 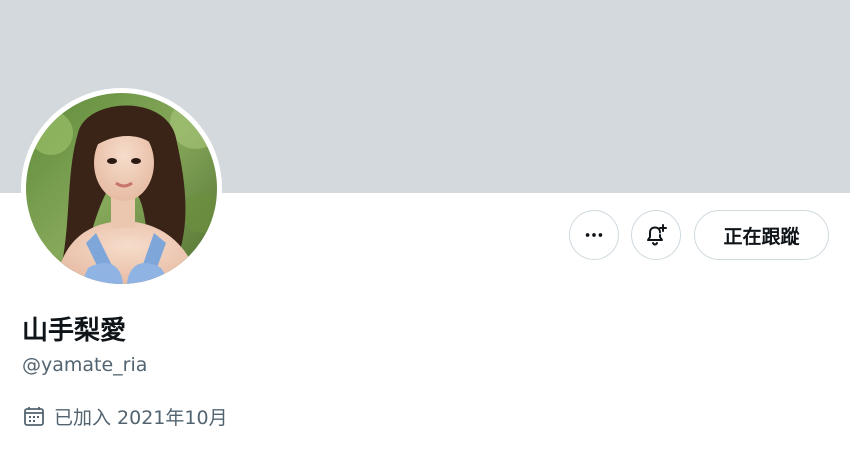 What do you see at coordinates (85, 365) in the screenshot?
I see `user-handle: @yamate_ria` at bounding box center [85, 365].